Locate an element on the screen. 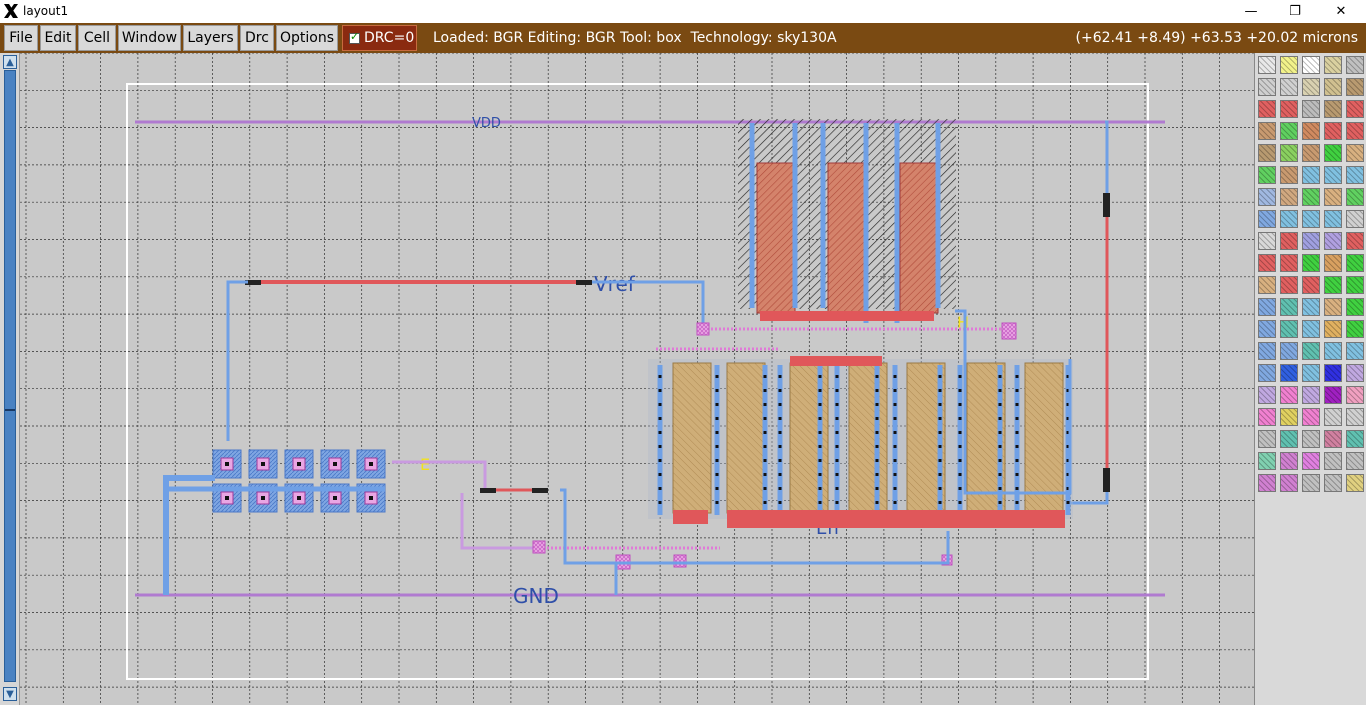  layer-palette is located at coordinates (1310, 379).